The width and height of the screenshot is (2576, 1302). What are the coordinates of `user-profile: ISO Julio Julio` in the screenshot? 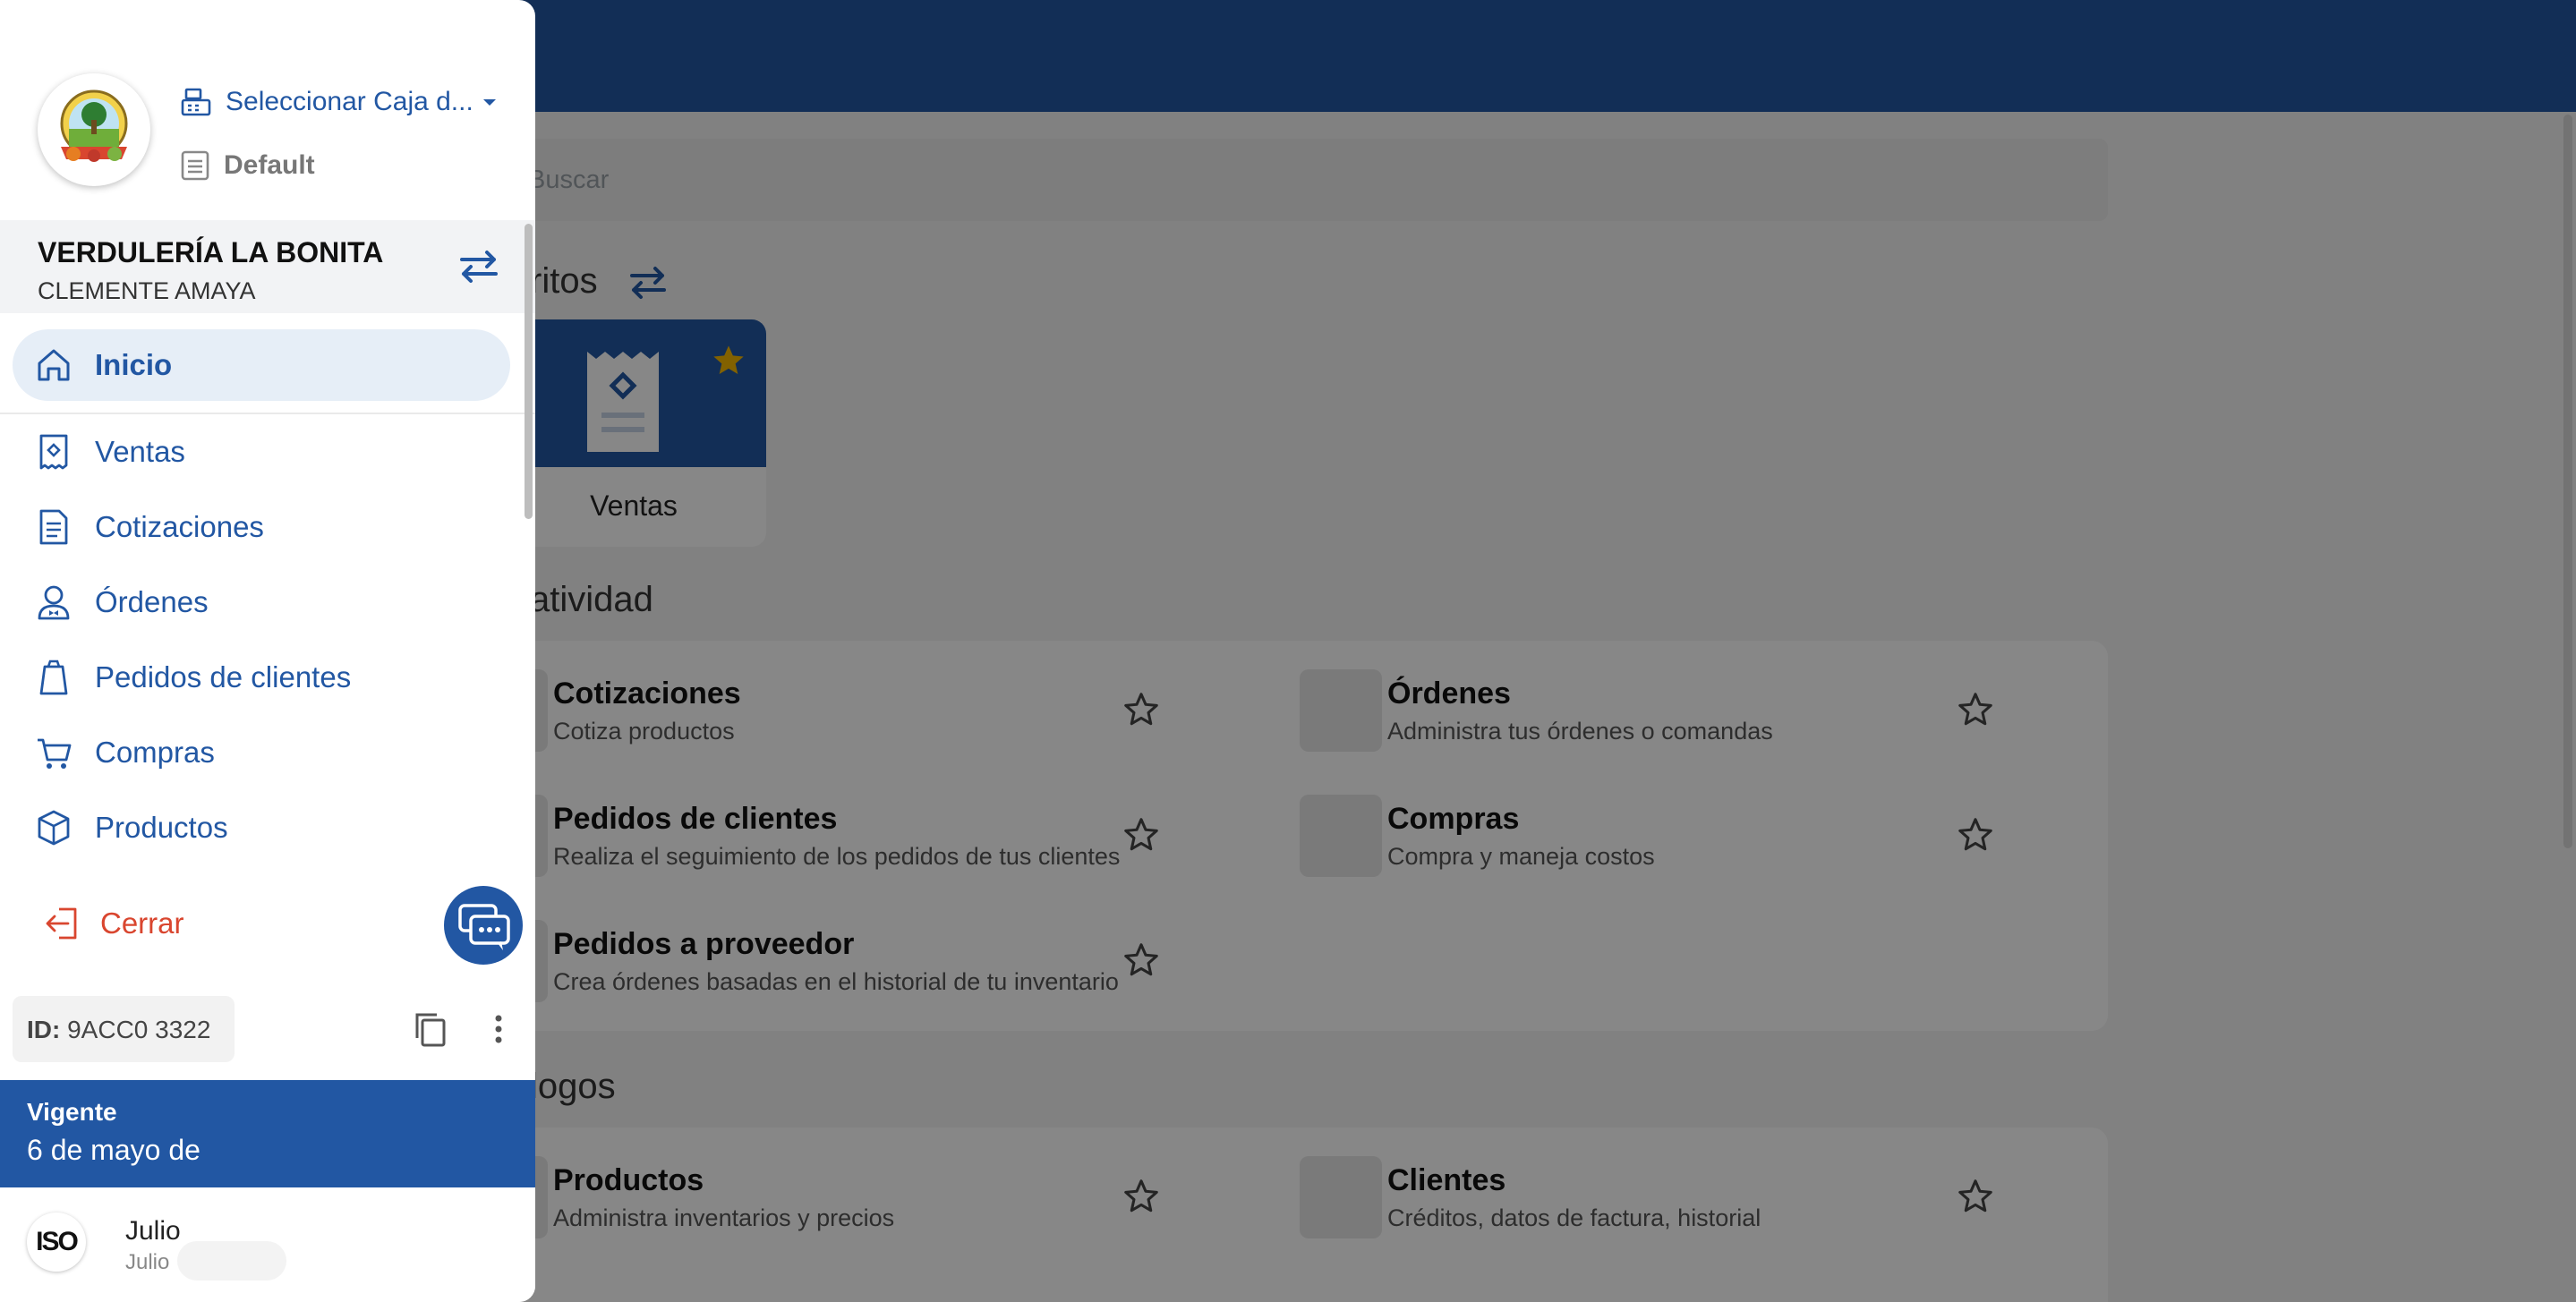 It's located at (267, 1245).